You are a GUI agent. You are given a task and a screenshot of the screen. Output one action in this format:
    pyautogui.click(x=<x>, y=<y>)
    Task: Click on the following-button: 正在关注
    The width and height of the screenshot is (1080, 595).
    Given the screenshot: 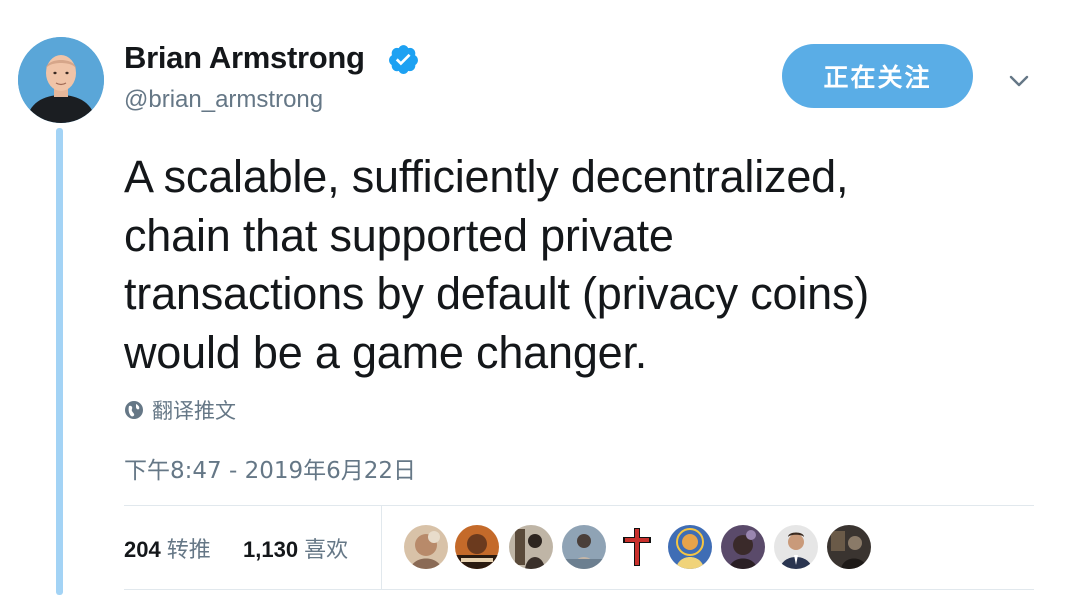 What is the action you would take?
    pyautogui.click(x=877, y=76)
    